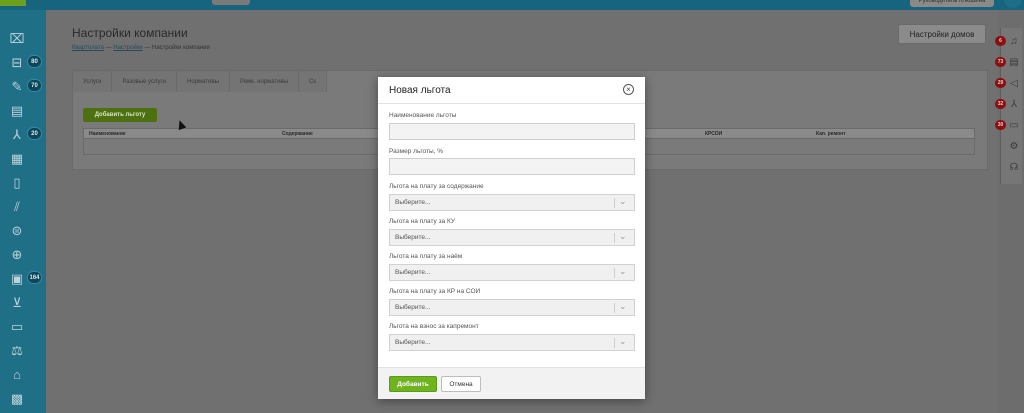  I want to click on tab-0: Услуги, so click(93, 81).